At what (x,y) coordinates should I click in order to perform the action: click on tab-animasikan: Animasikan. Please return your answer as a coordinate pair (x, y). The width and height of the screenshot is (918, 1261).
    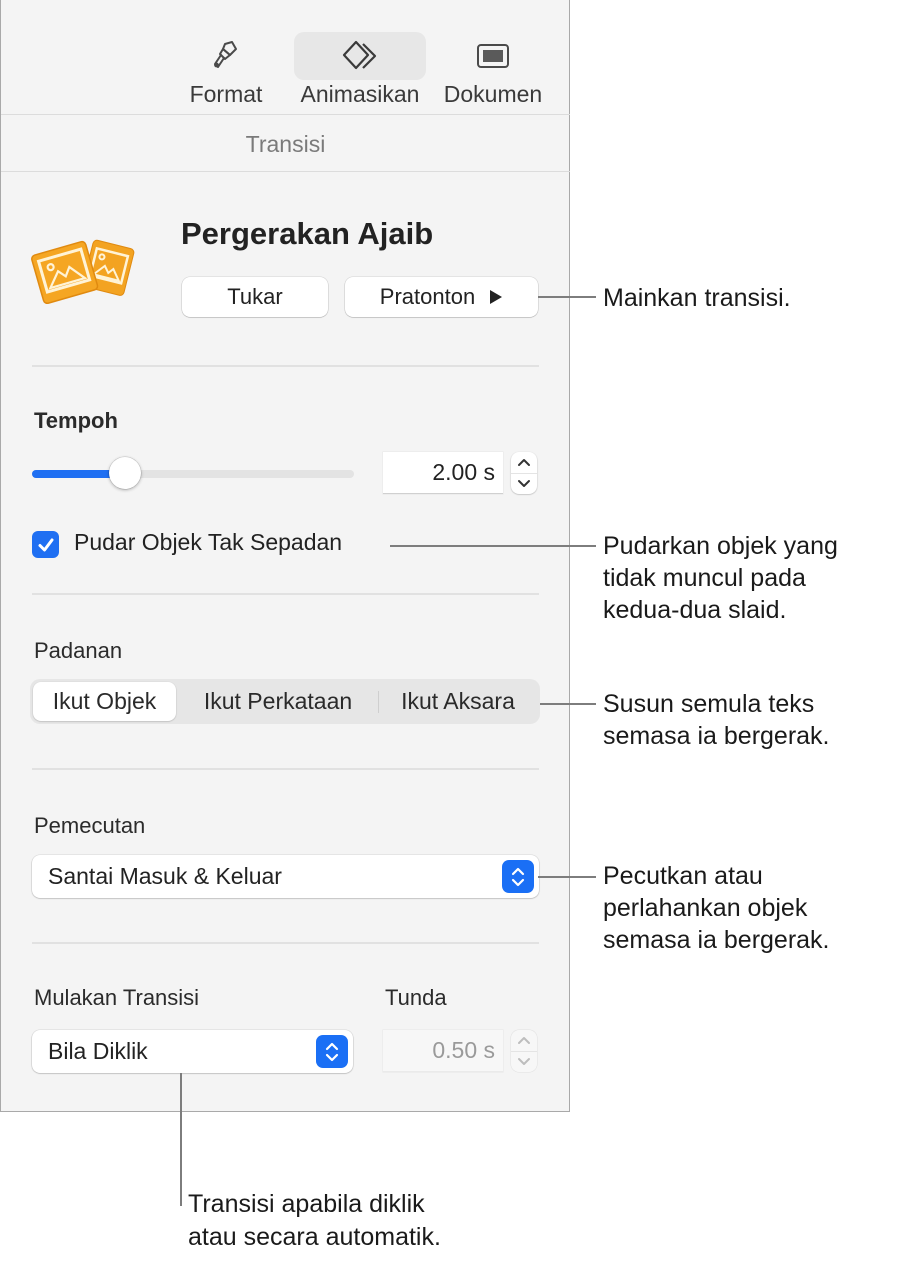
    Looking at the image, I should click on (360, 72).